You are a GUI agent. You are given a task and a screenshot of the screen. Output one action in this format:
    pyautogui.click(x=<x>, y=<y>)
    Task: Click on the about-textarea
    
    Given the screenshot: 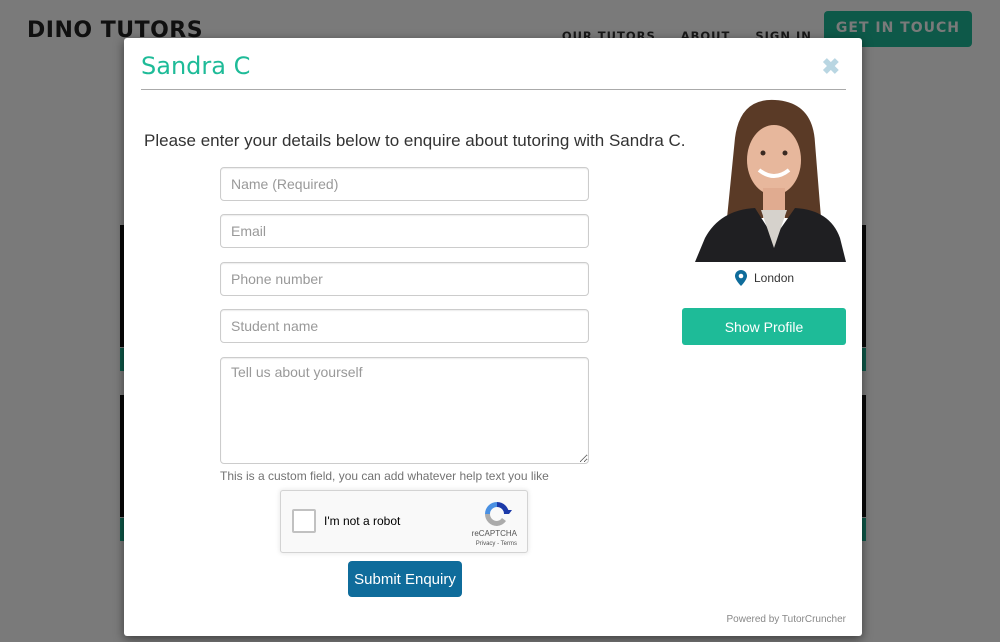 What is the action you would take?
    pyautogui.click(x=404, y=410)
    